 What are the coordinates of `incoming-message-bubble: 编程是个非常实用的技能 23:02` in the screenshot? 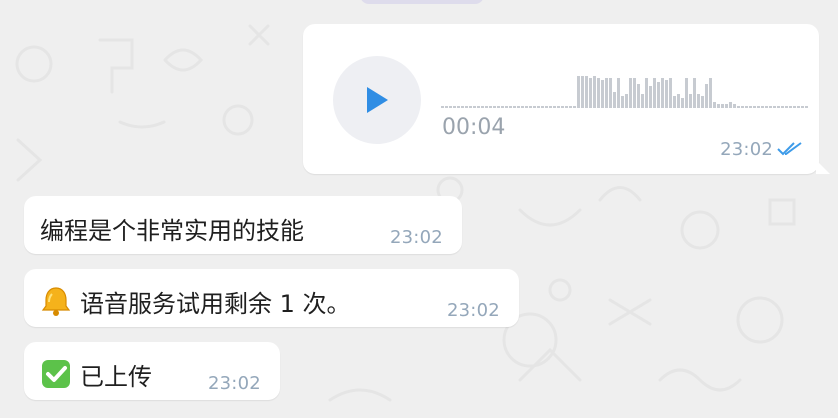 It's located at (243, 225).